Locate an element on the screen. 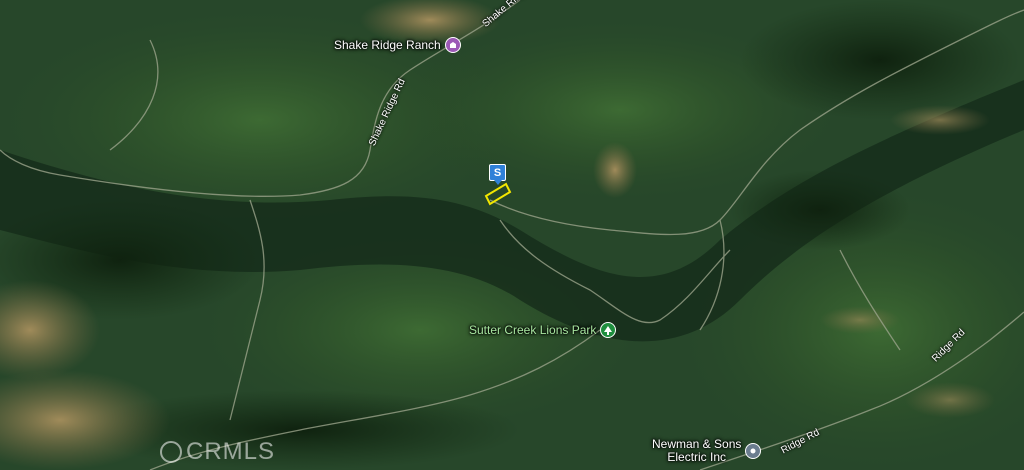  business-icon is located at coordinates (753, 451).